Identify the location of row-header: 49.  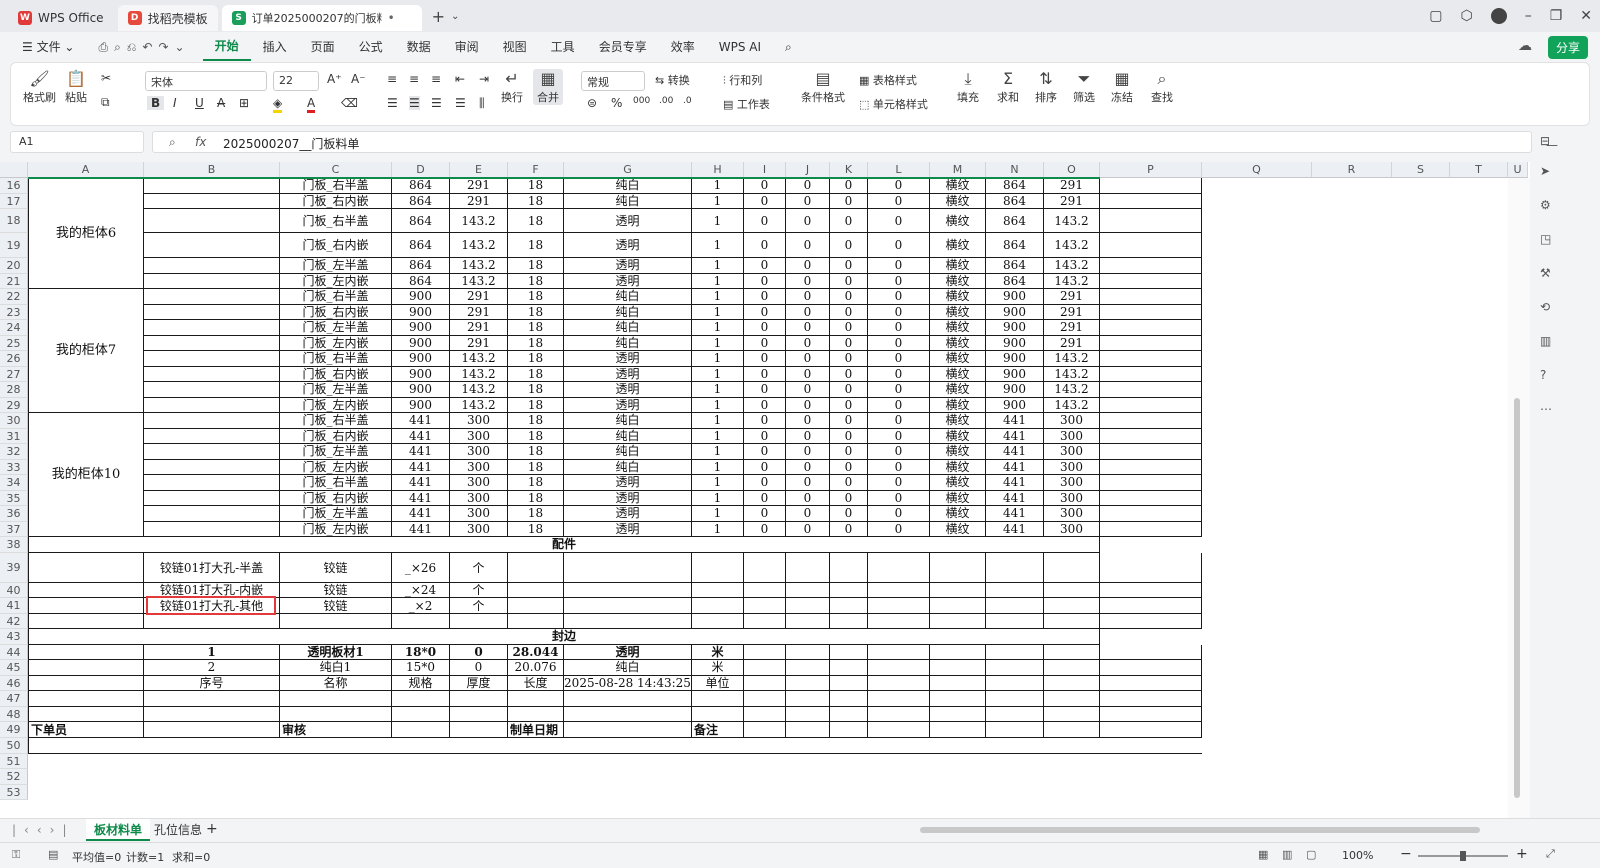
(14, 730).